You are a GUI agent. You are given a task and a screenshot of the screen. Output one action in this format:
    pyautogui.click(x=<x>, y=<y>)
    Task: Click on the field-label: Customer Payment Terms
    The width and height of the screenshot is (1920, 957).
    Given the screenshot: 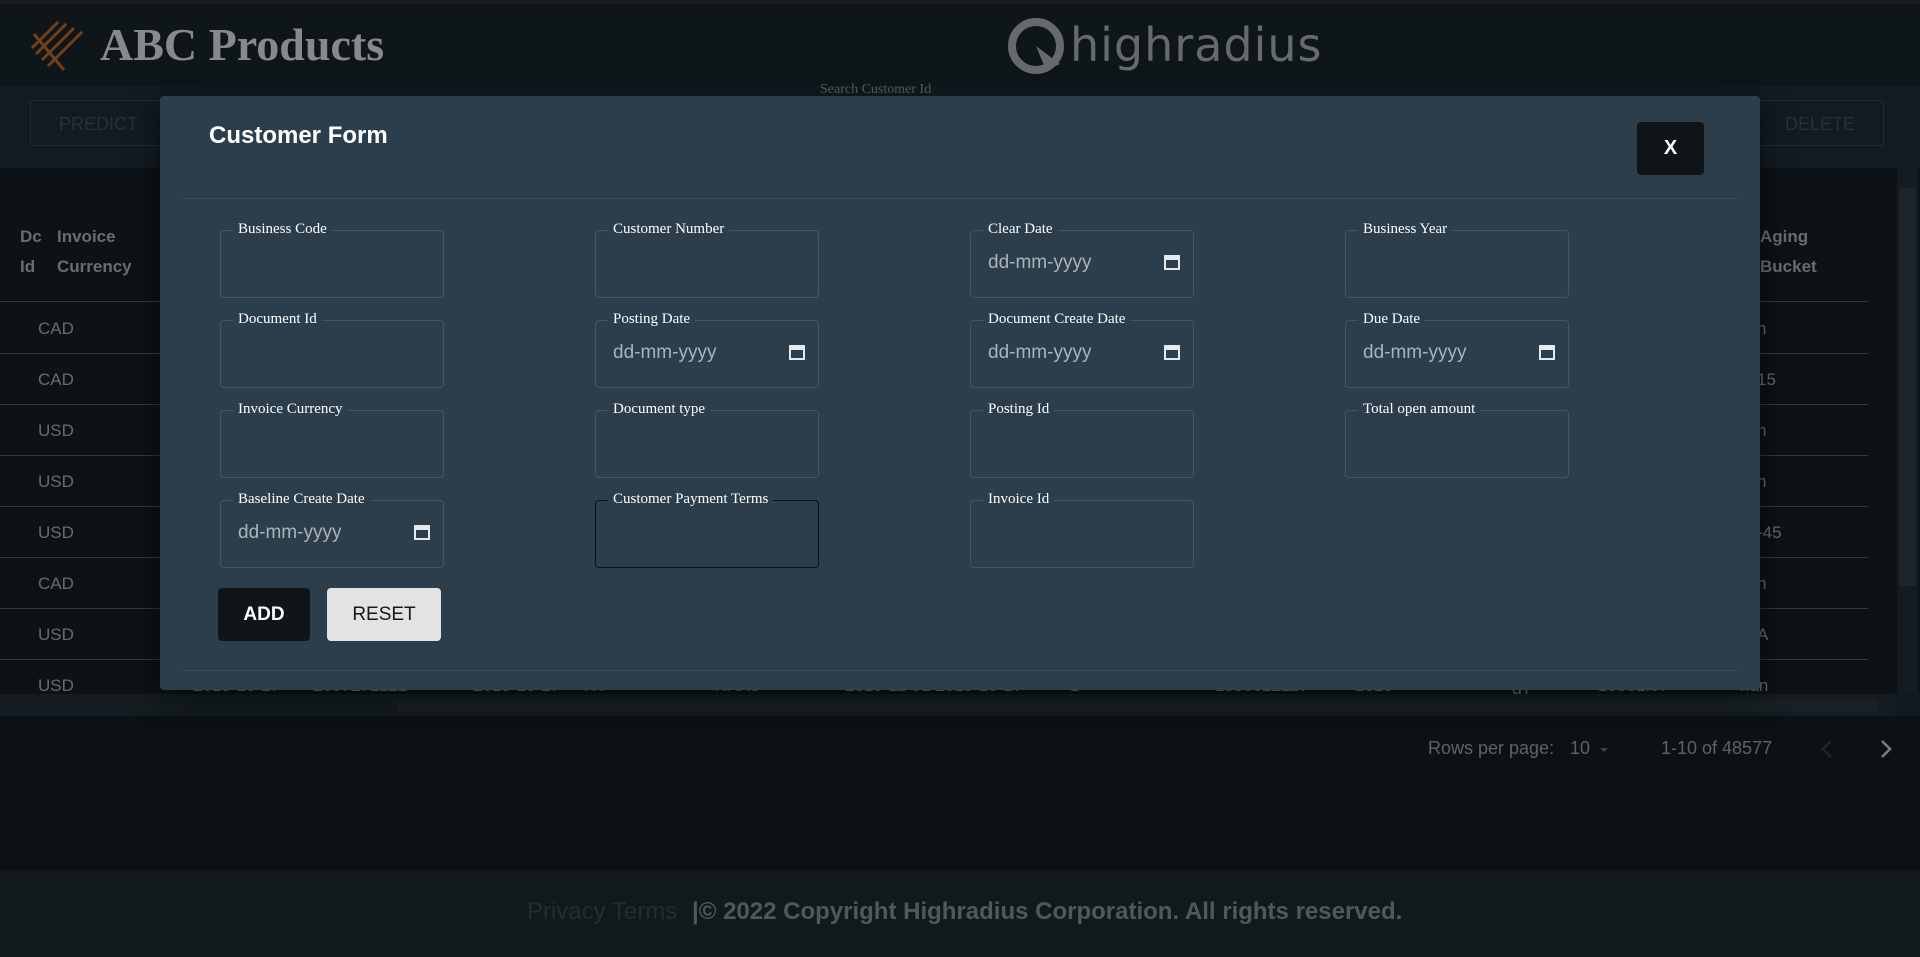 What is the action you would take?
    pyautogui.click(x=691, y=499)
    